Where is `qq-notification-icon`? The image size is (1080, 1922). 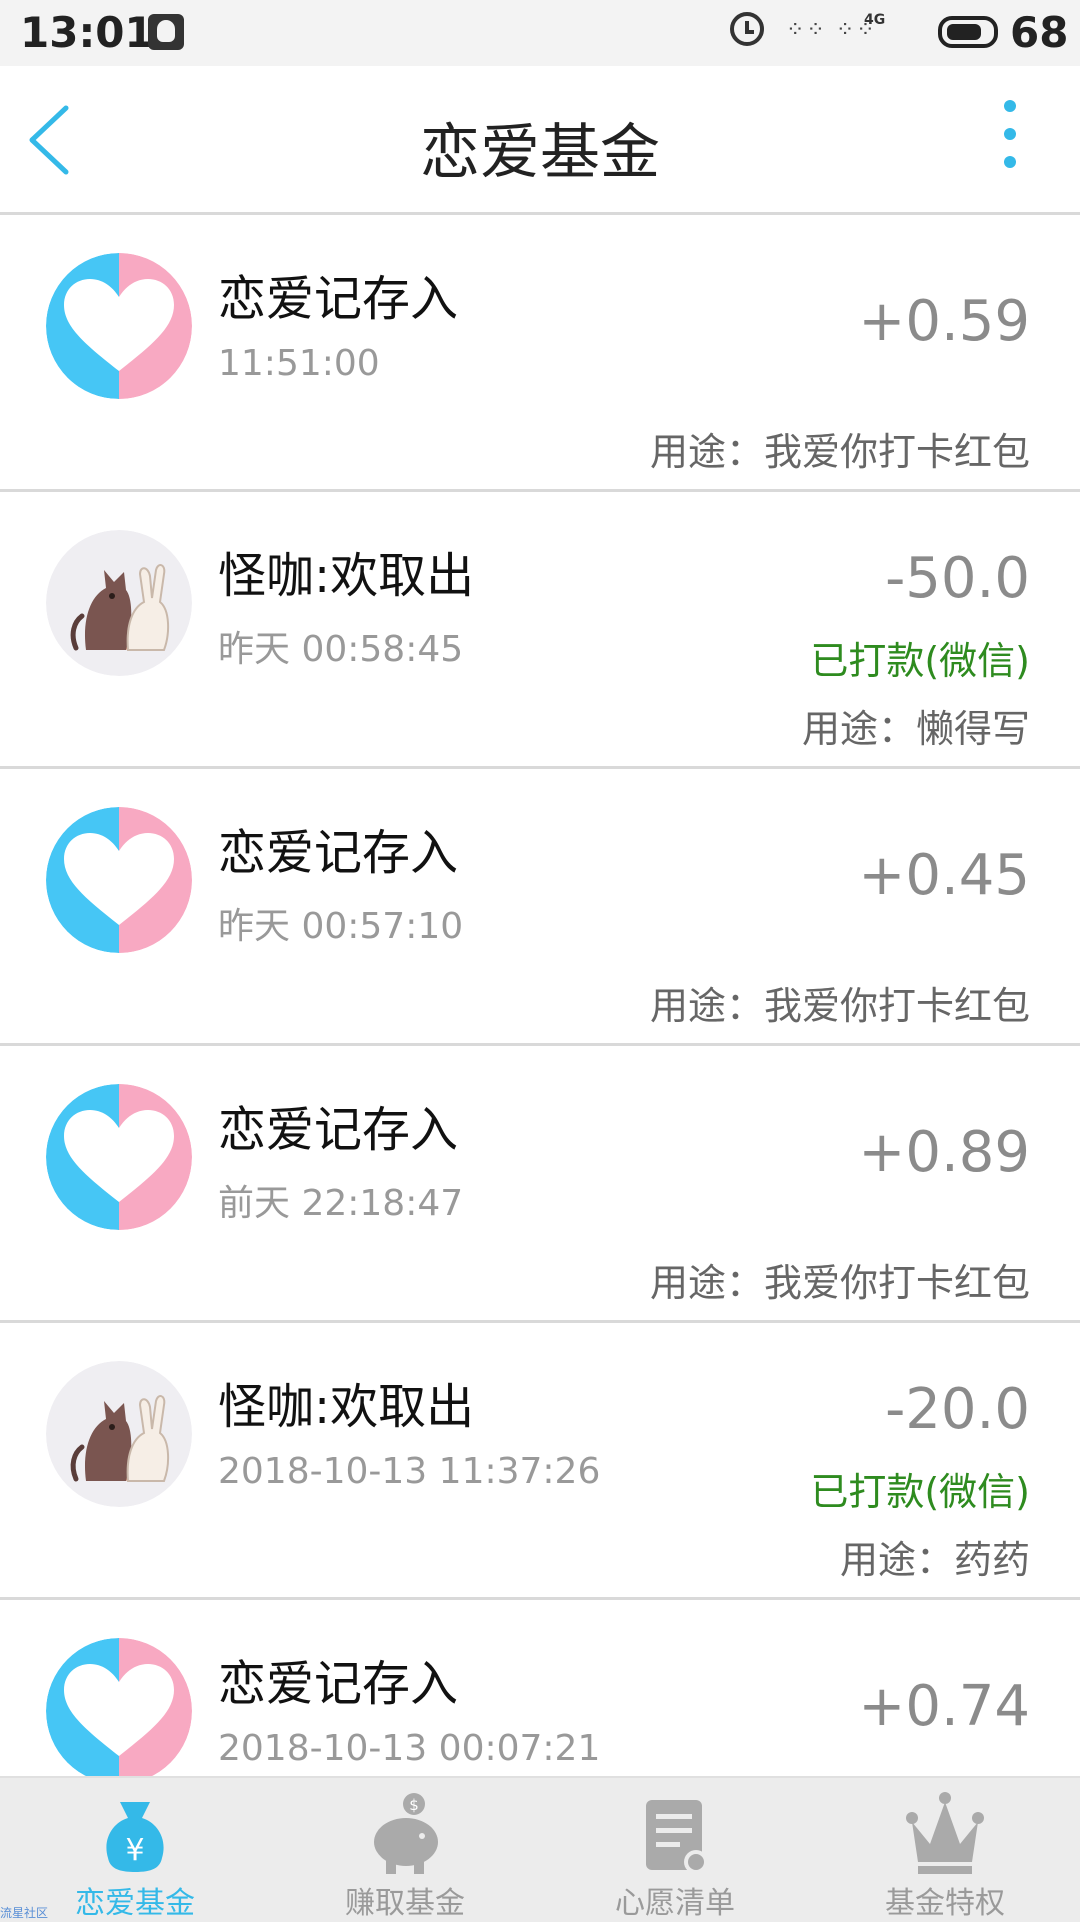 qq-notification-icon is located at coordinates (166, 32).